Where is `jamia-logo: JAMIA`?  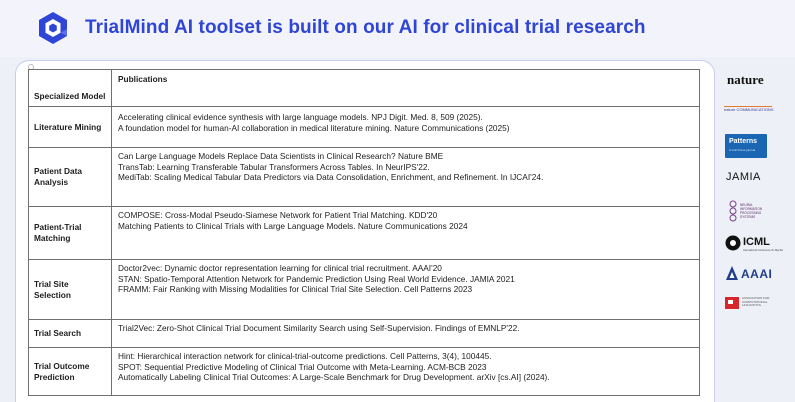
jamia-logo: JAMIA is located at coordinates (743, 177).